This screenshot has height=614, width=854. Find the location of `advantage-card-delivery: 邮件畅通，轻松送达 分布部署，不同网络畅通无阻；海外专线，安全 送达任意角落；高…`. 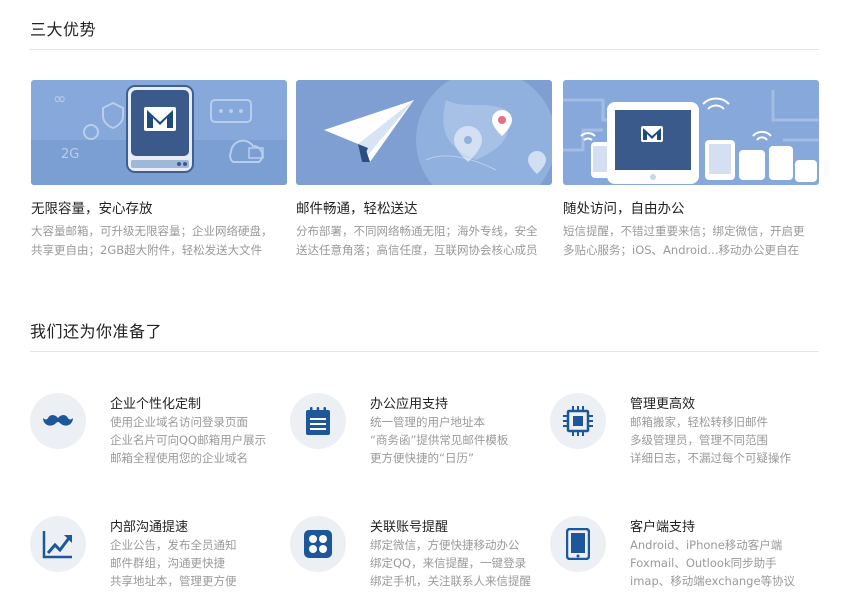

advantage-card-delivery: 邮件畅通，轻松送达 分布部署，不同网络畅通无阻；海外专线，安全 送达任意角落；高… is located at coordinates (424, 170).